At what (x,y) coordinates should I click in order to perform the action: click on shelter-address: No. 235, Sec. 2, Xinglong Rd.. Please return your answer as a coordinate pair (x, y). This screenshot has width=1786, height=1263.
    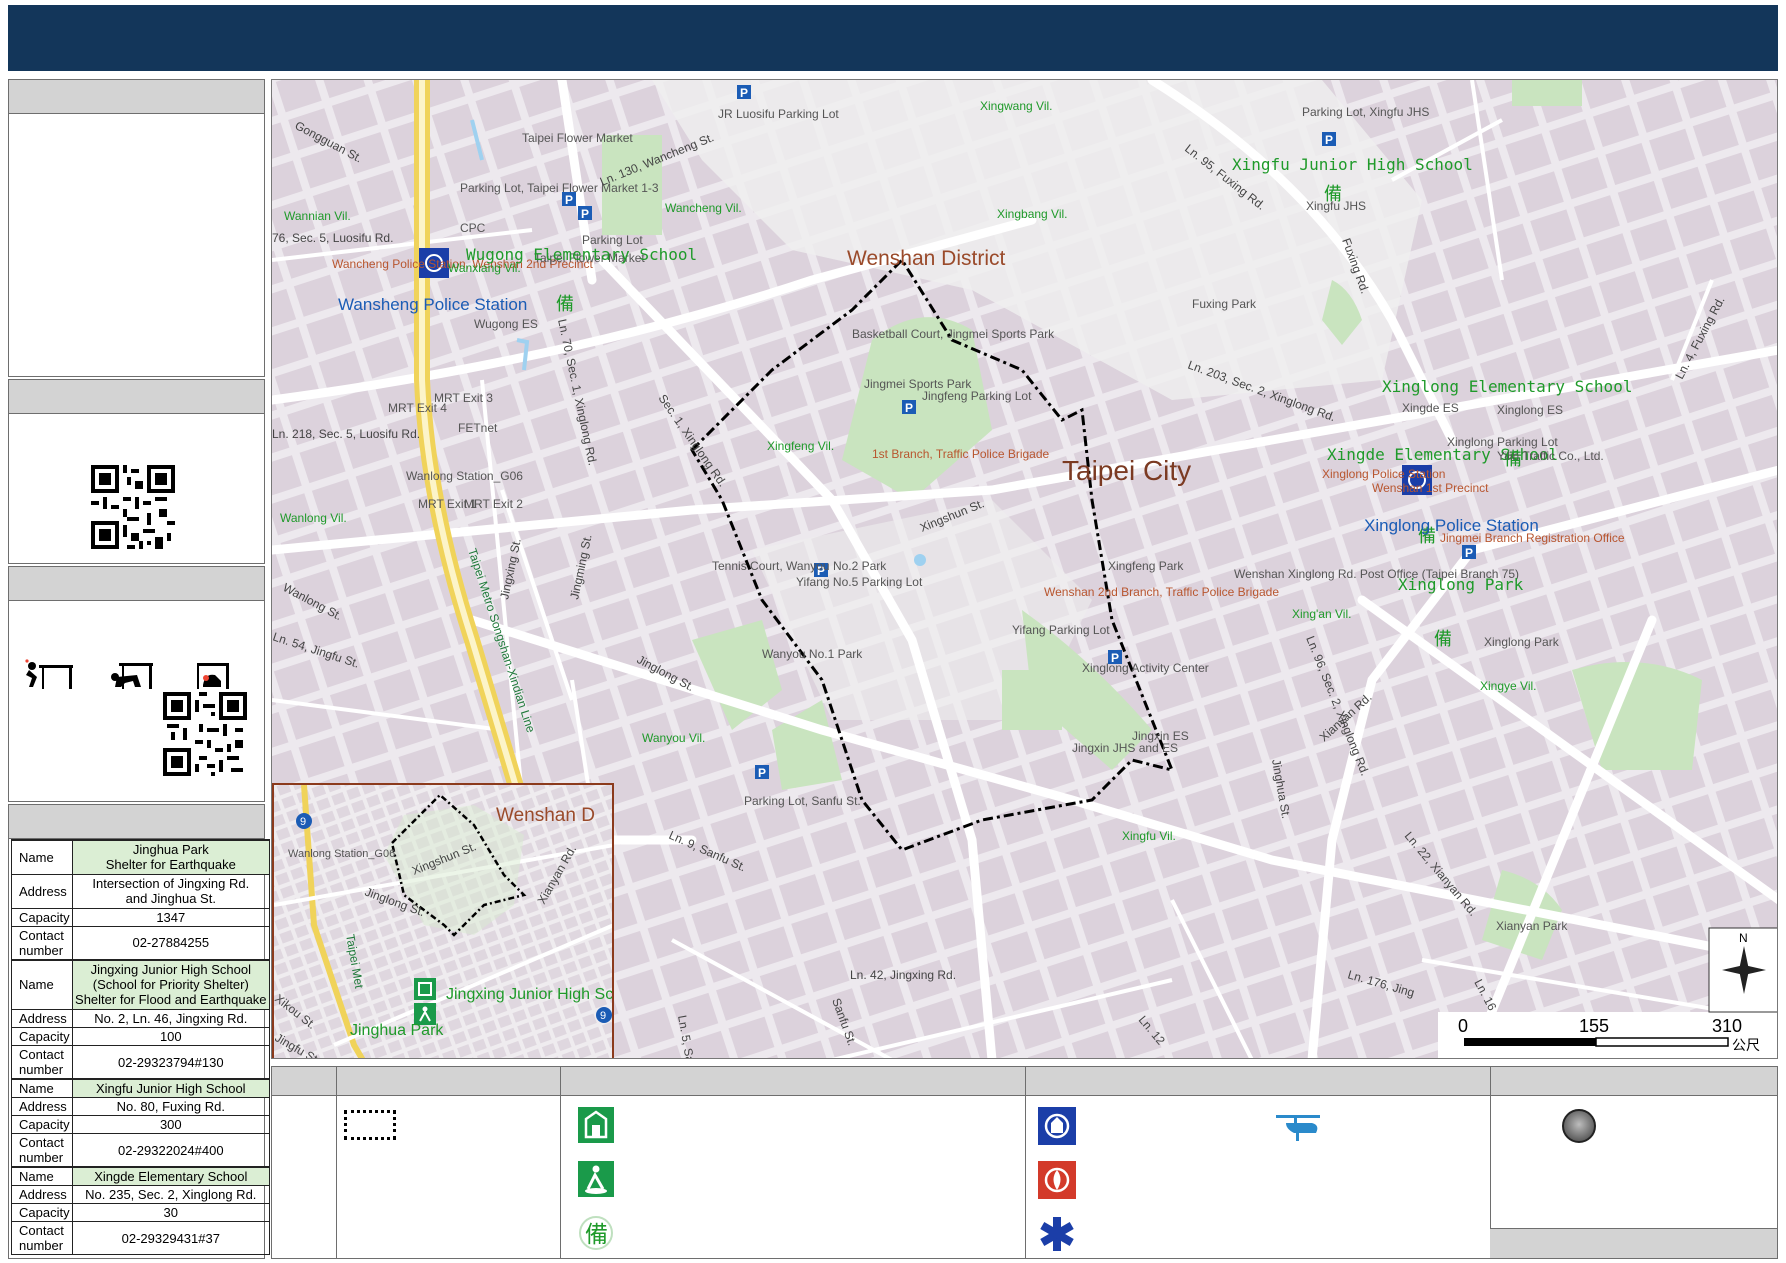
    Looking at the image, I should click on (171, 1194).